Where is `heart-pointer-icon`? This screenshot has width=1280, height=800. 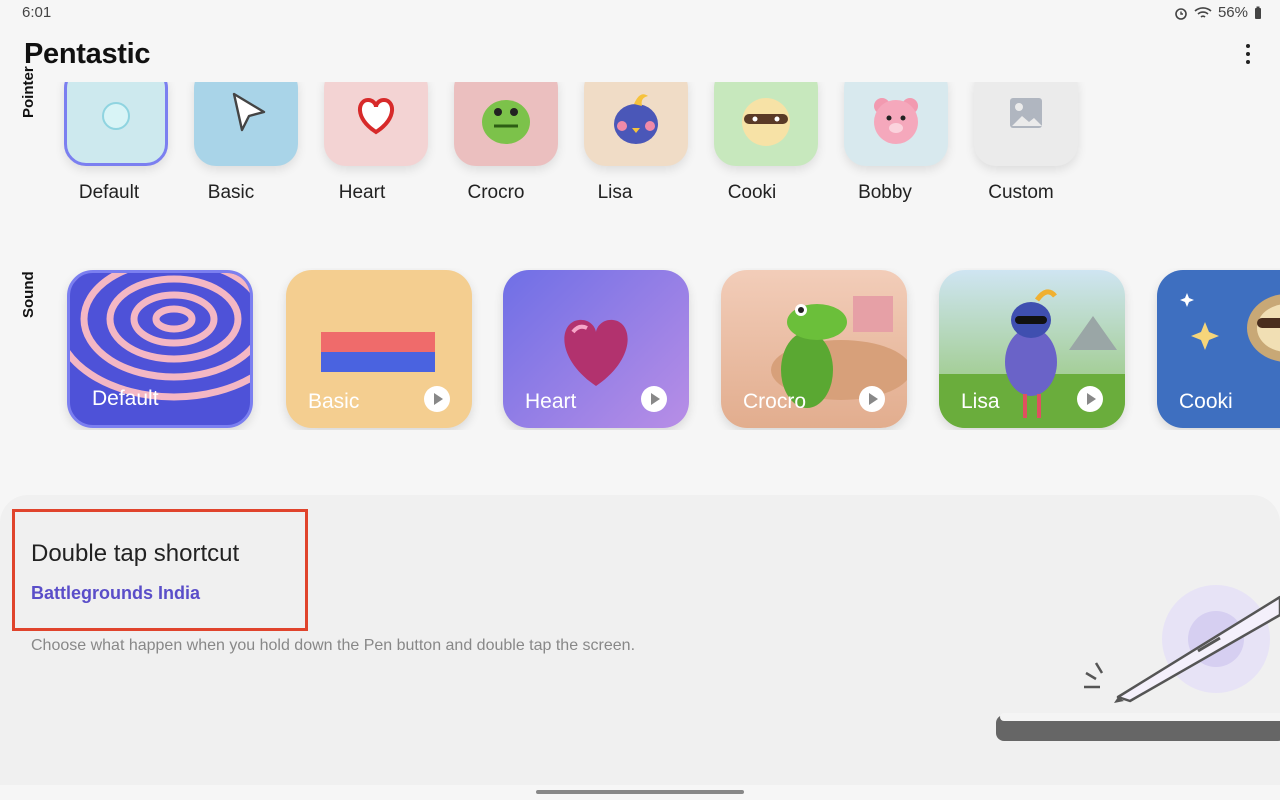
heart-pointer-icon is located at coordinates (376, 116).